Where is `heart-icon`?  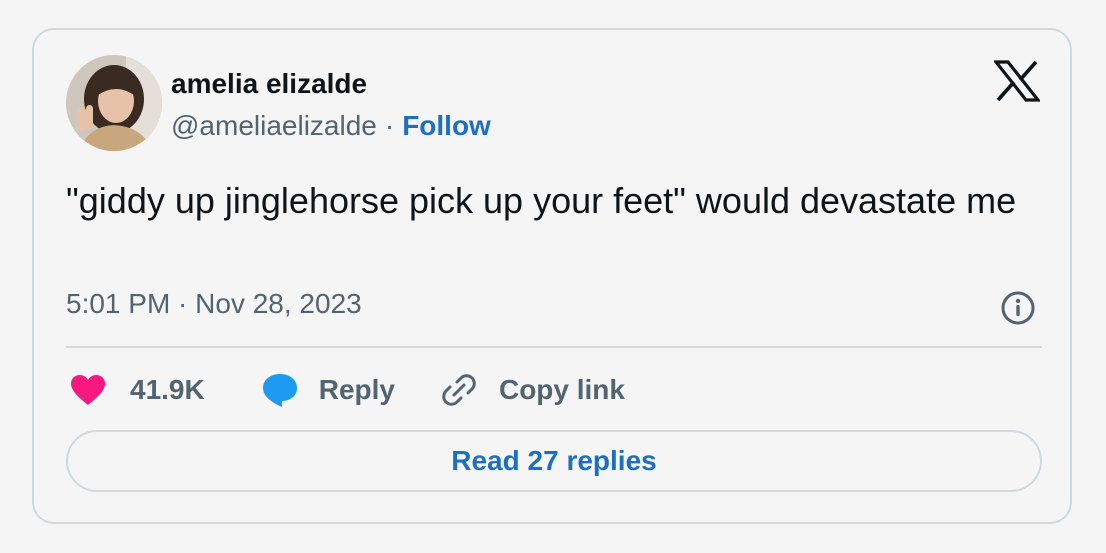
heart-icon is located at coordinates (88, 390).